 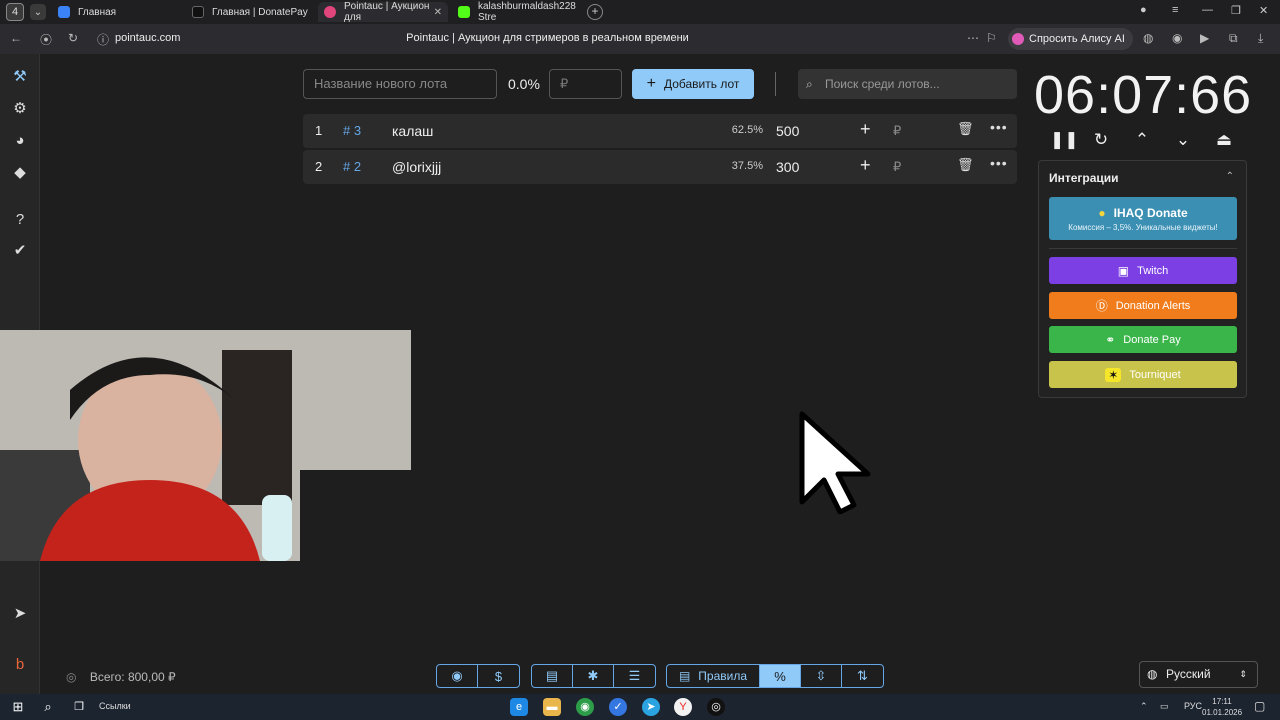 I want to click on lot-amount: 300, so click(x=787, y=167).